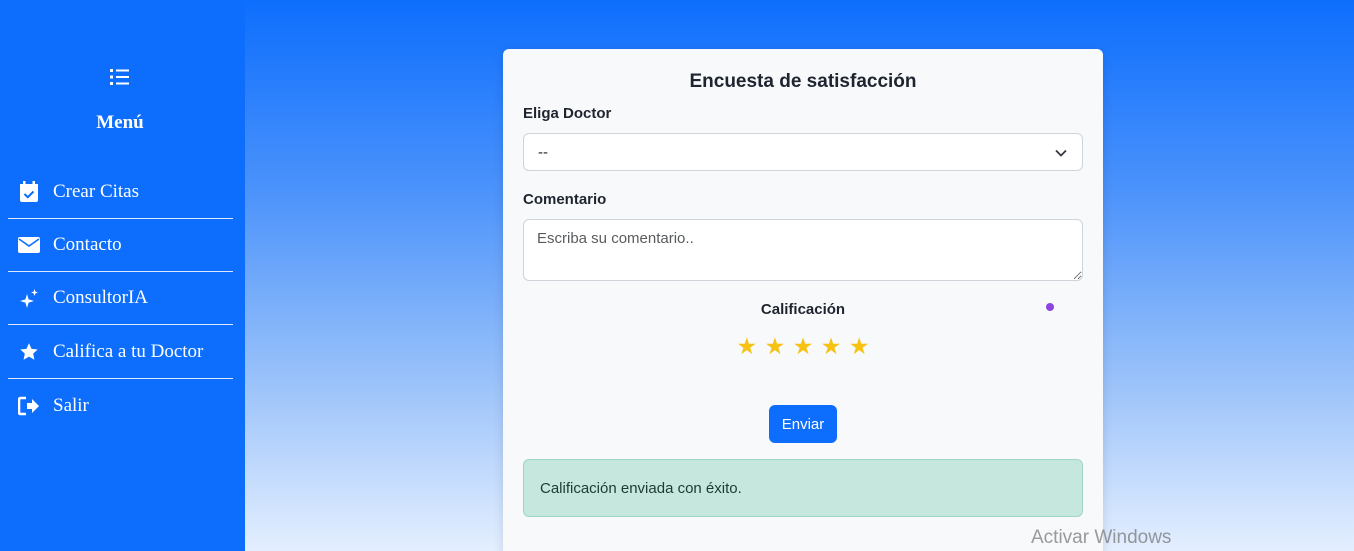 The height and width of the screenshot is (551, 1354). What do you see at coordinates (803, 250) in the screenshot?
I see `comment-field` at bounding box center [803, 250].